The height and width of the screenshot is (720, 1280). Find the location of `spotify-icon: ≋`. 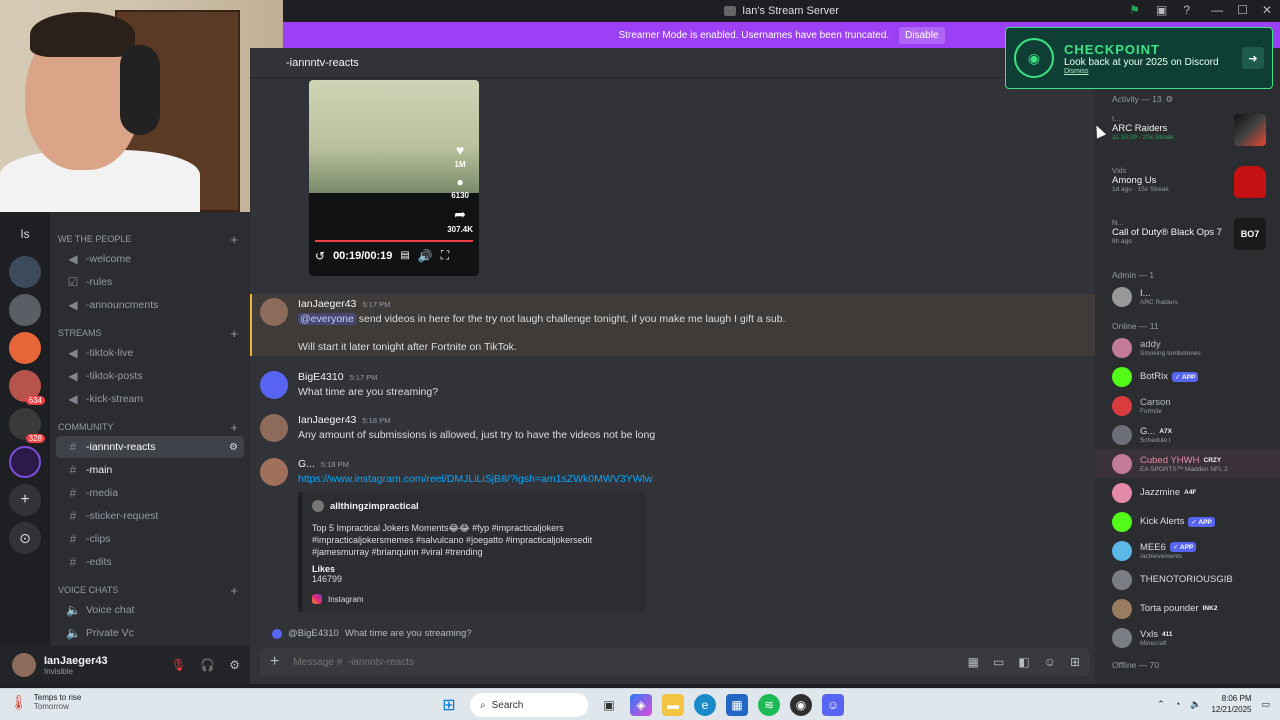

spotify-icon: ≋ is located at coordinates (769, 705).